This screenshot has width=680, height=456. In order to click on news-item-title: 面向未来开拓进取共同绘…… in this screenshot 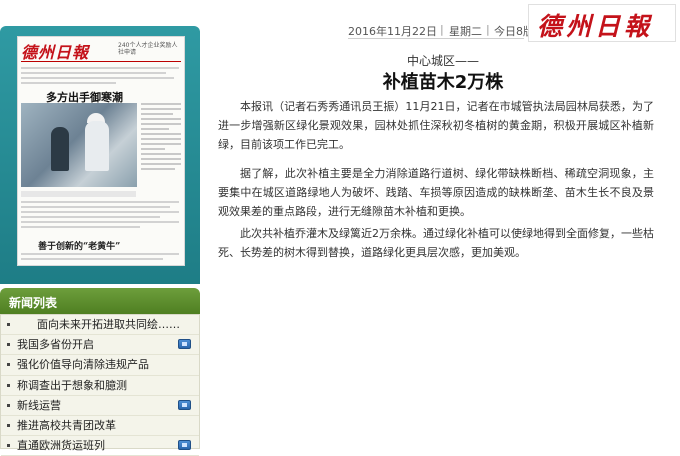, I will do `click(108, 324)`.